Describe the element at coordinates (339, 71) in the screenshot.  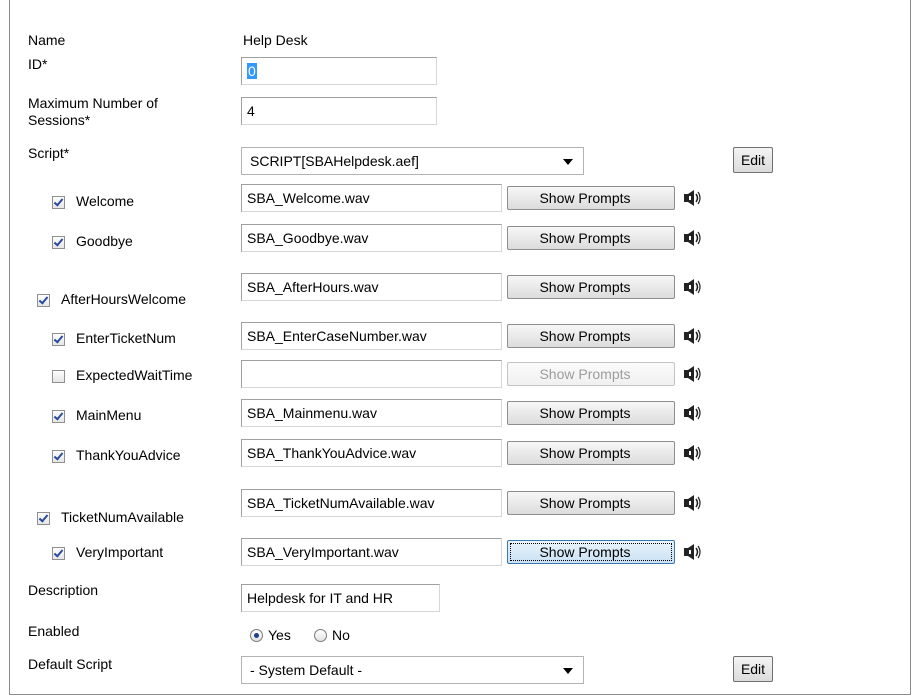
I see `id-field: 0` at that location.